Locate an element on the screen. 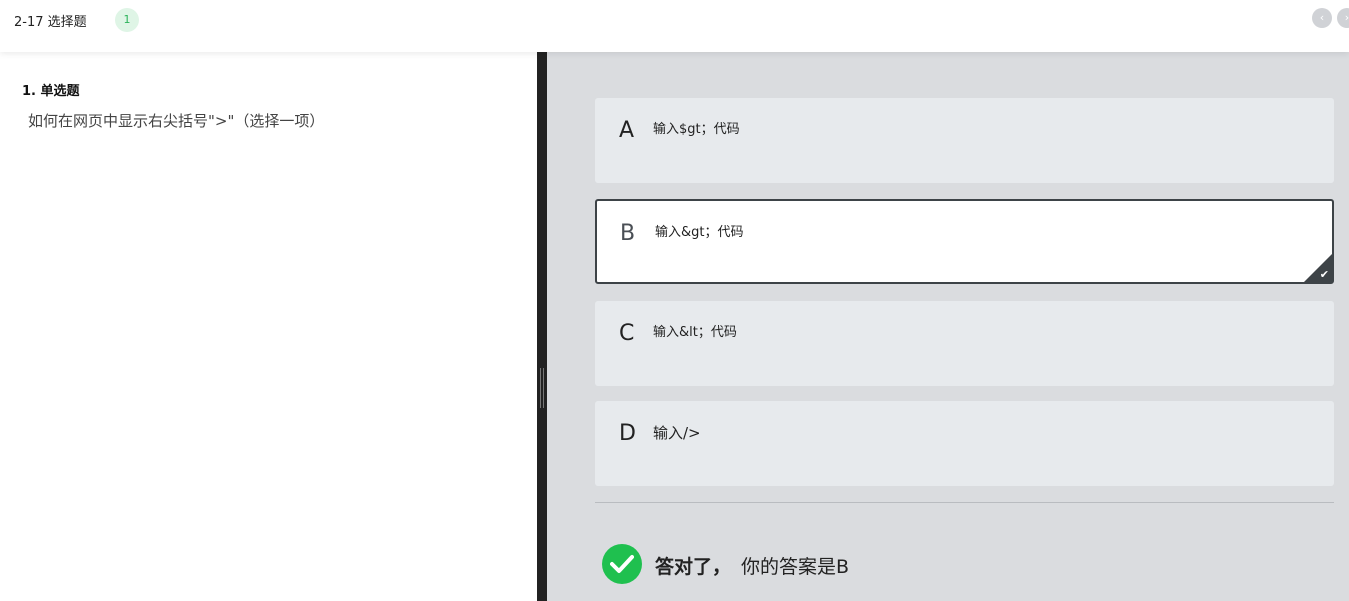  question-type: 1. 单选题 is located at coordinates (51, 91).